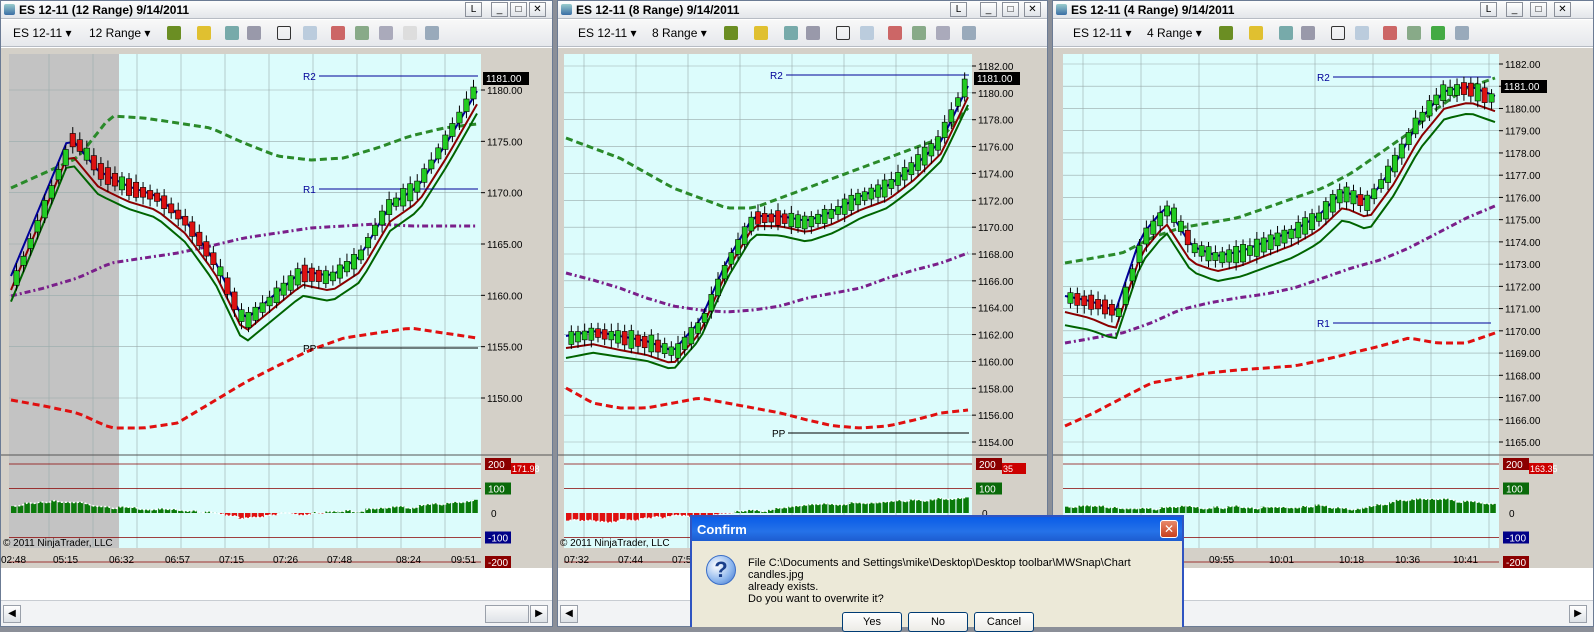 The height and width of the screenshot is (632, 1594). I want to click on osc-value-label: 163.35, so click(1544, 469).